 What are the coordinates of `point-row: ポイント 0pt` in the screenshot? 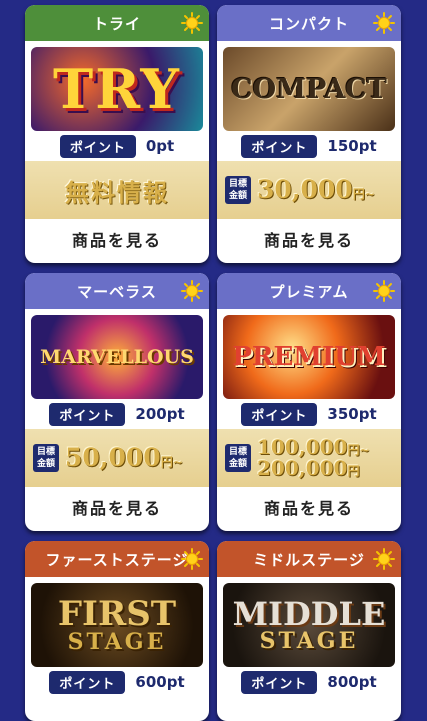 It's located at (117, 146).